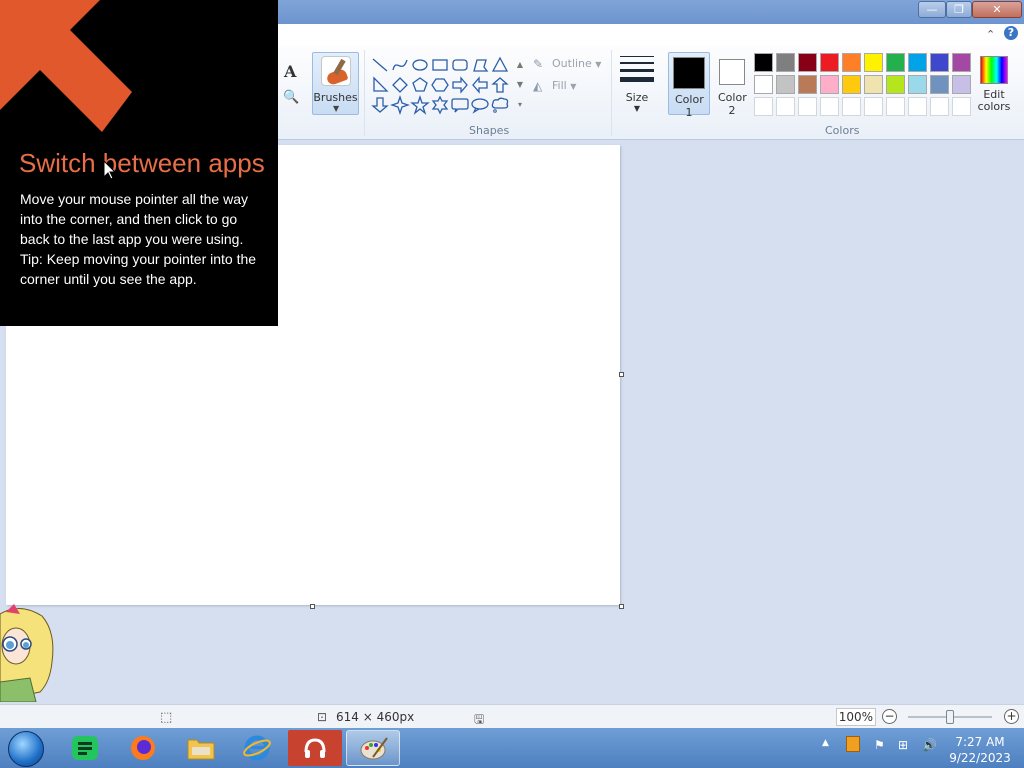 Image resolution: width=1024 pixels, height=768 pixels. I want to click on outline-button: ✎ Outline ▼, so click(567, 64).